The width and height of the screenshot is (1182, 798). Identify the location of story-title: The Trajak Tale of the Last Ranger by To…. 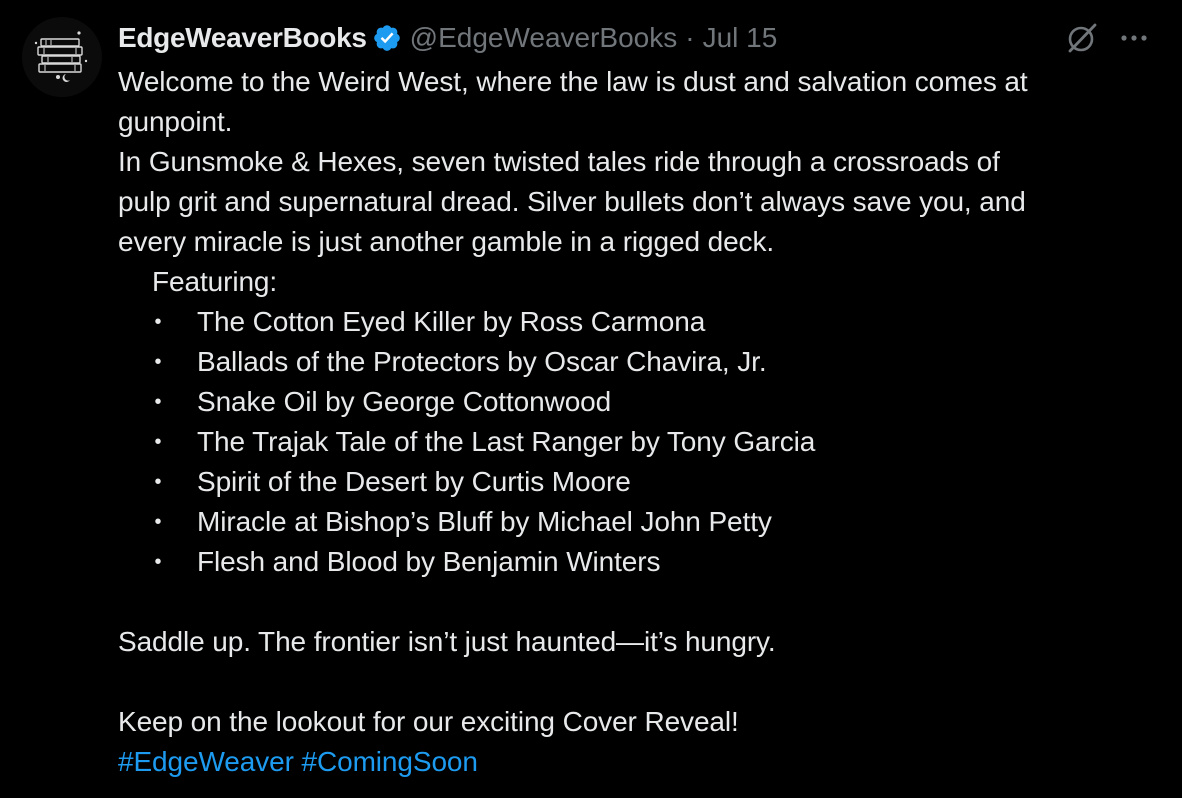
(506, 441).